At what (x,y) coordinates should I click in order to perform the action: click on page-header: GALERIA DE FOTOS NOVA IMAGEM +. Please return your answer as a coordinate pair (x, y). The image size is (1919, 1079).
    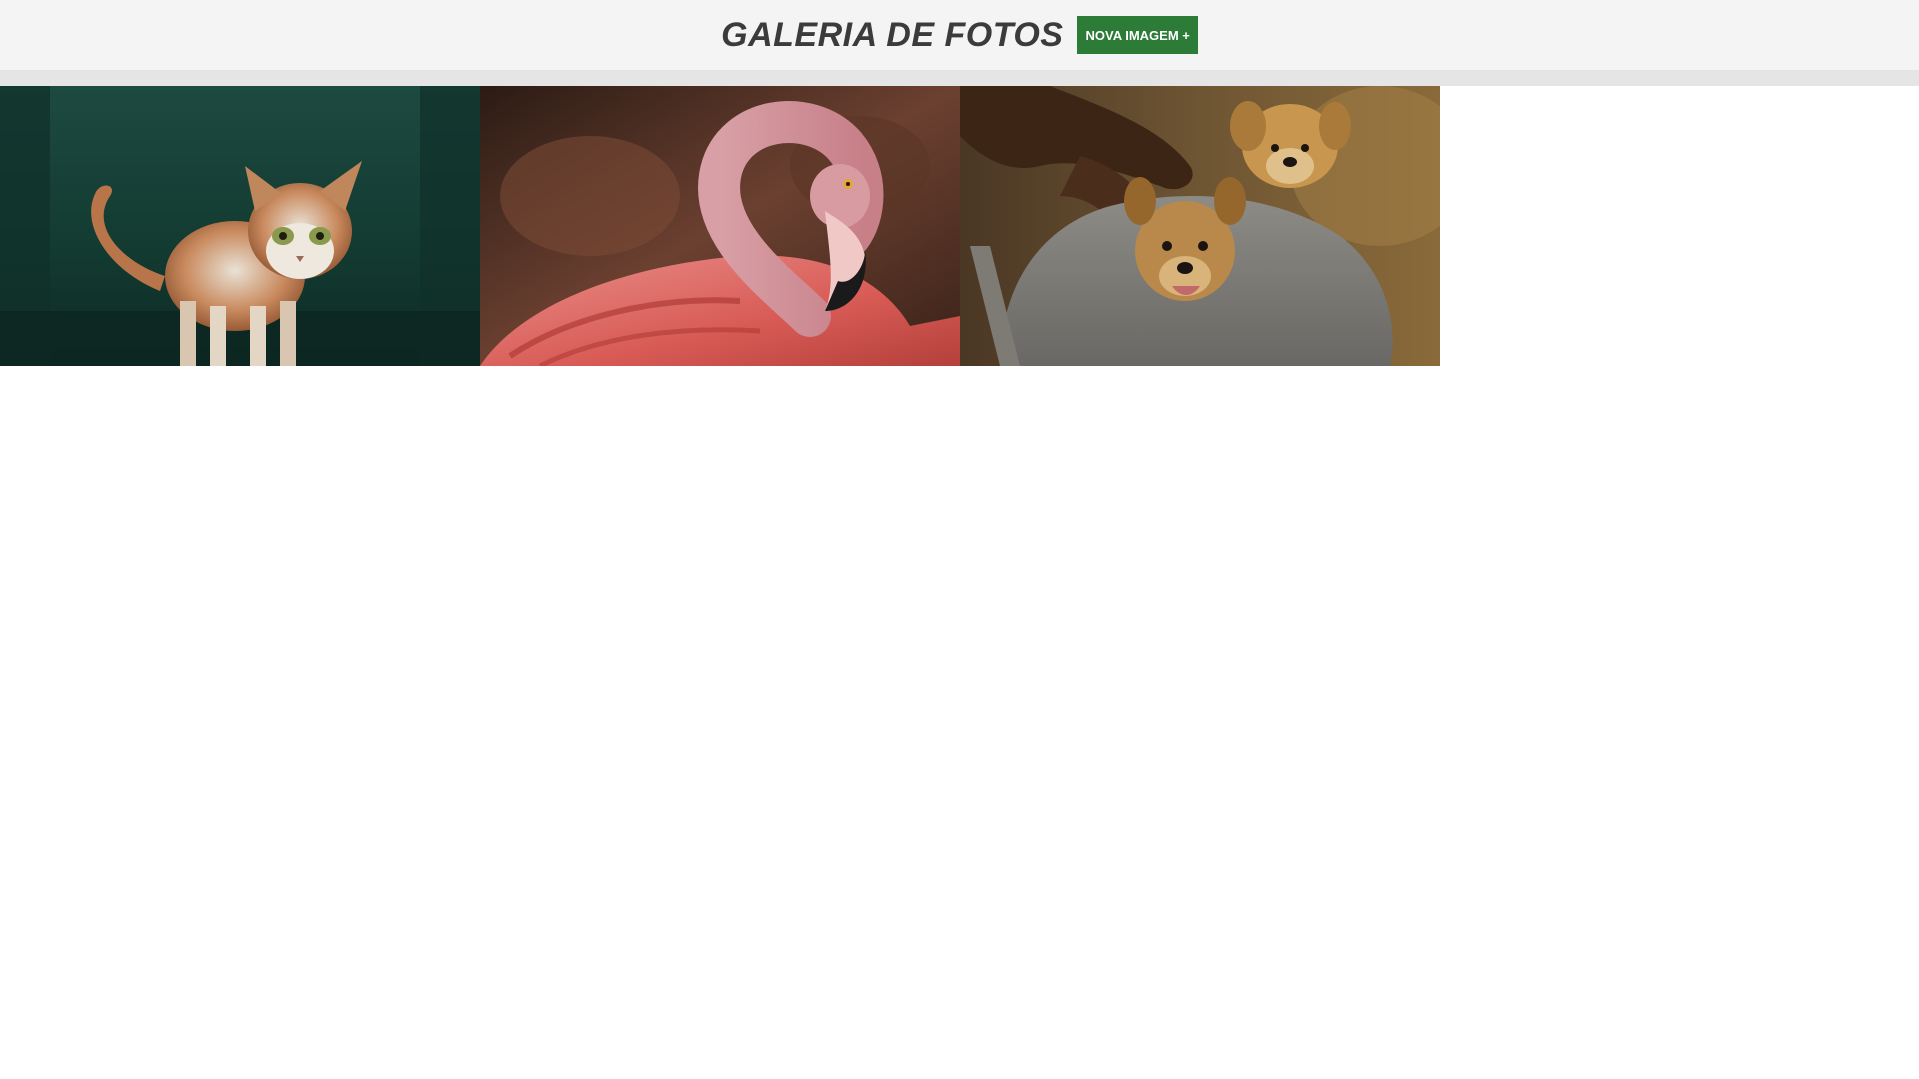
    Looking at the image, I should click on (959, 35).